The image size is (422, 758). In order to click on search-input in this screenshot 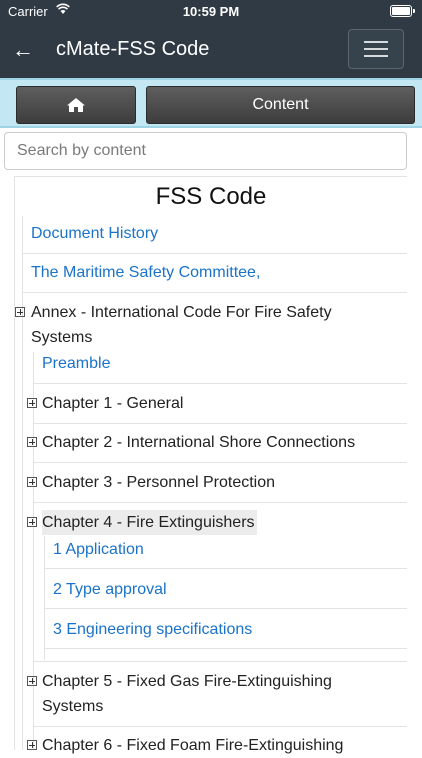, I will do `click(205, 151)`.